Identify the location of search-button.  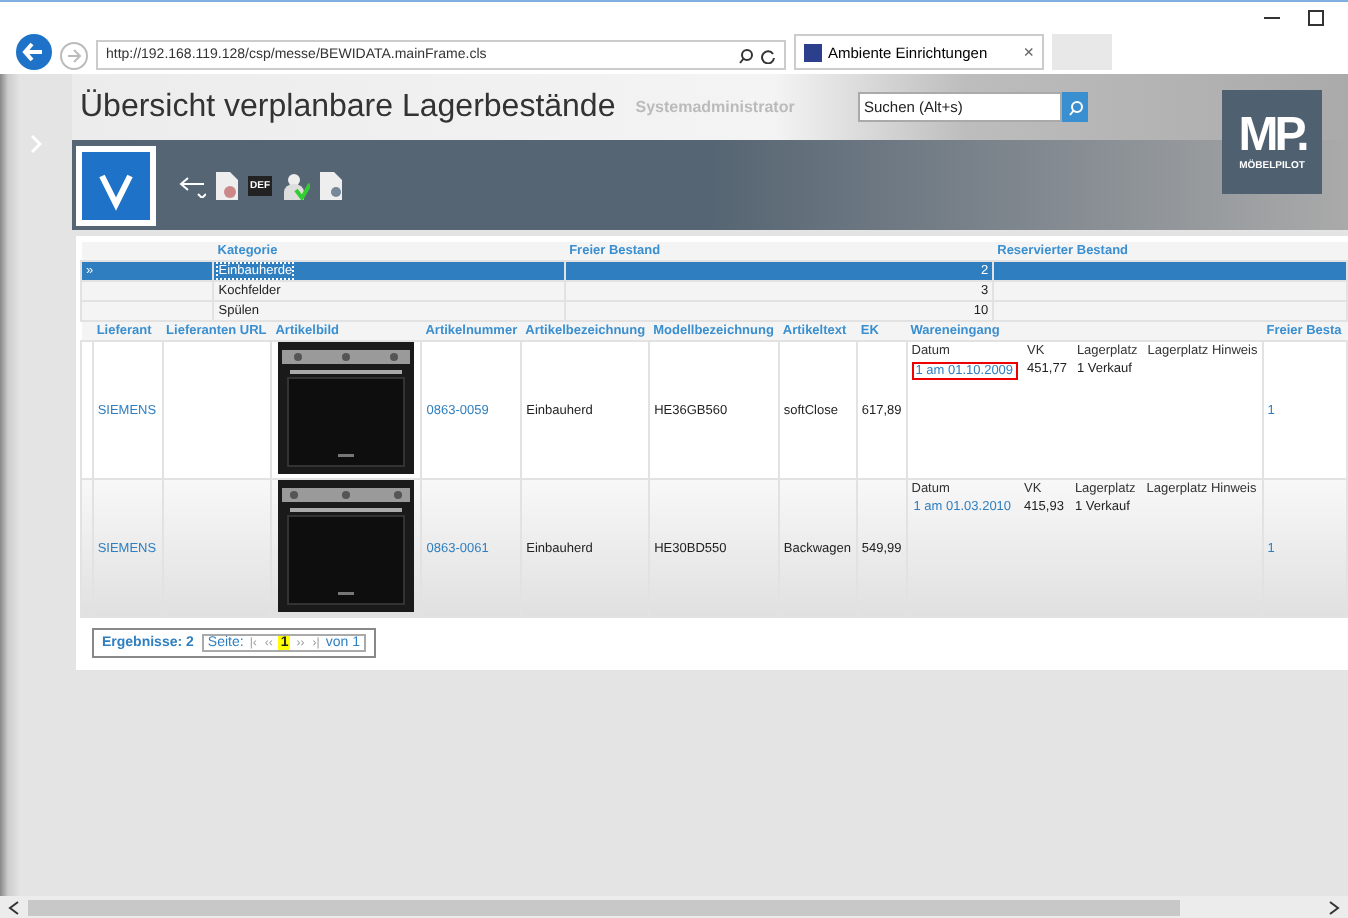
(1075, 107).